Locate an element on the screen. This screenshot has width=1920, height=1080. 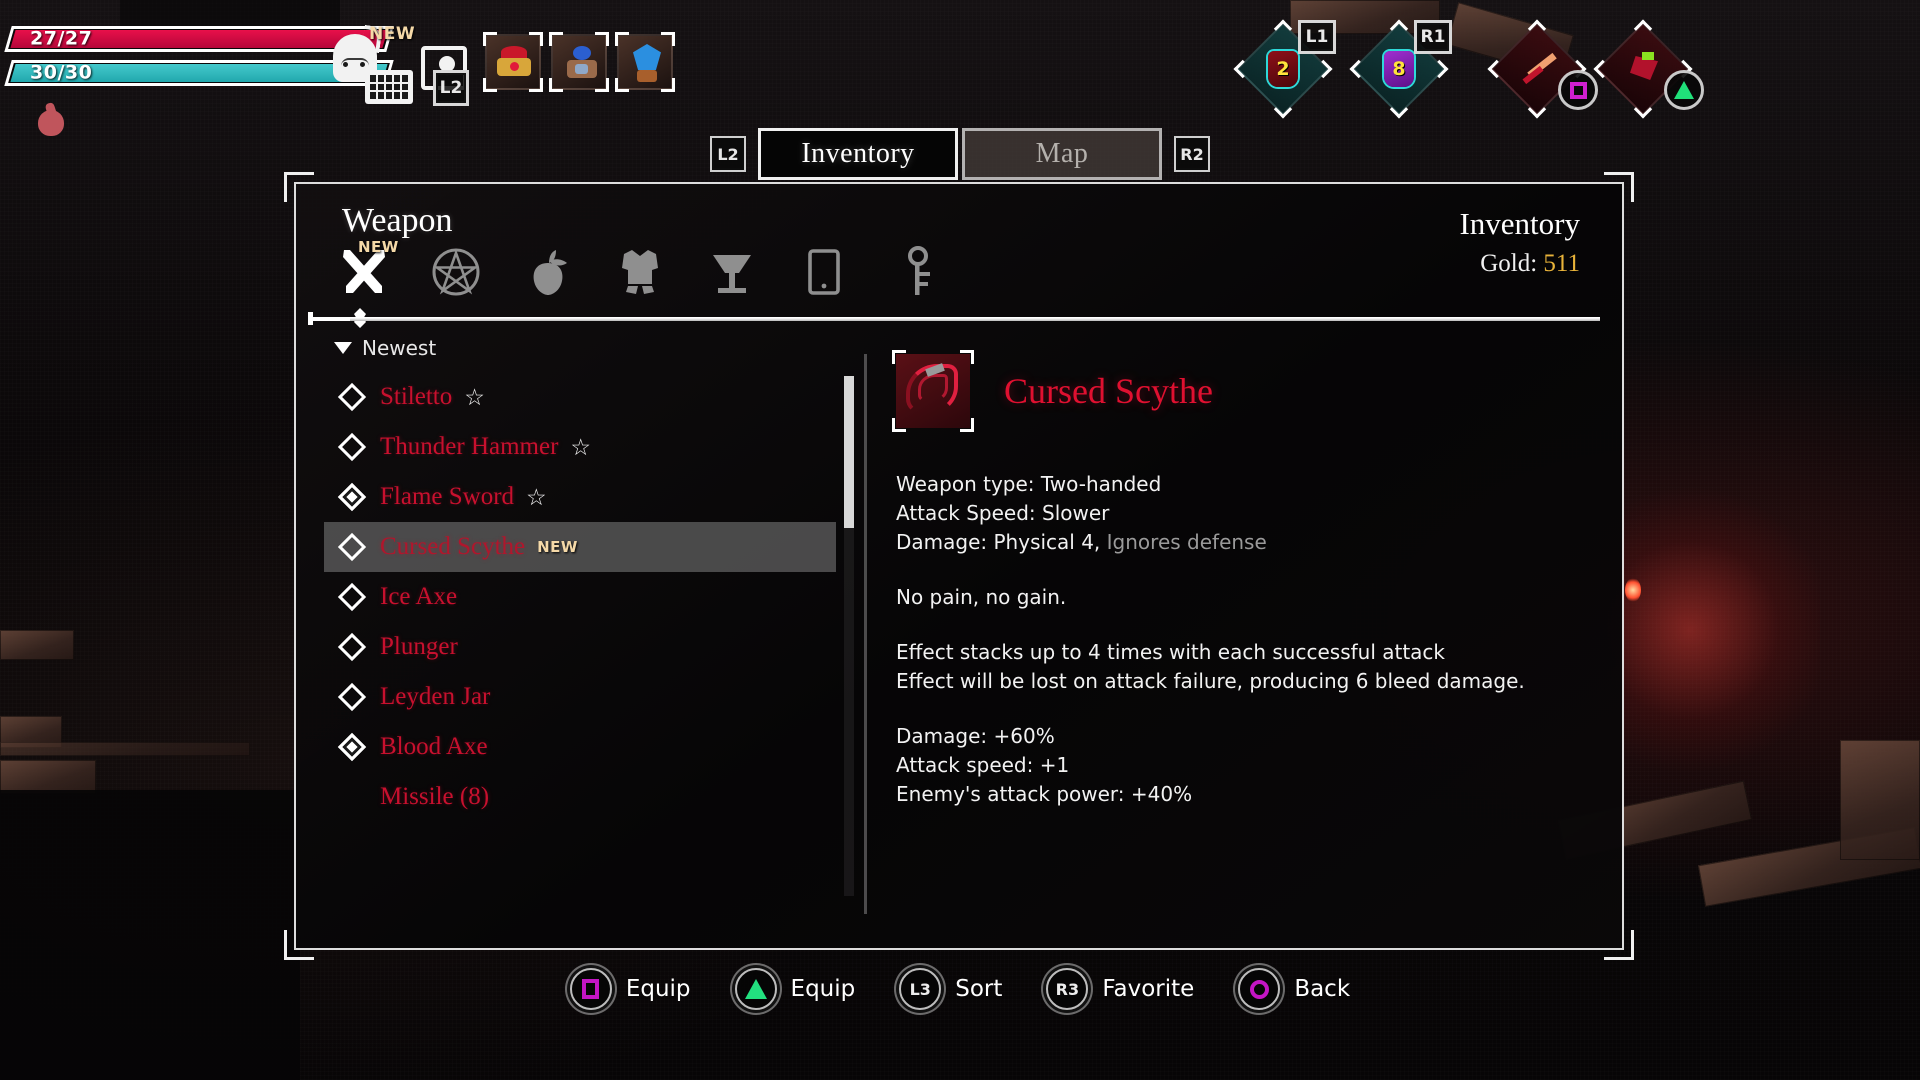
category-tab-food is located at coordinates (548, 272).